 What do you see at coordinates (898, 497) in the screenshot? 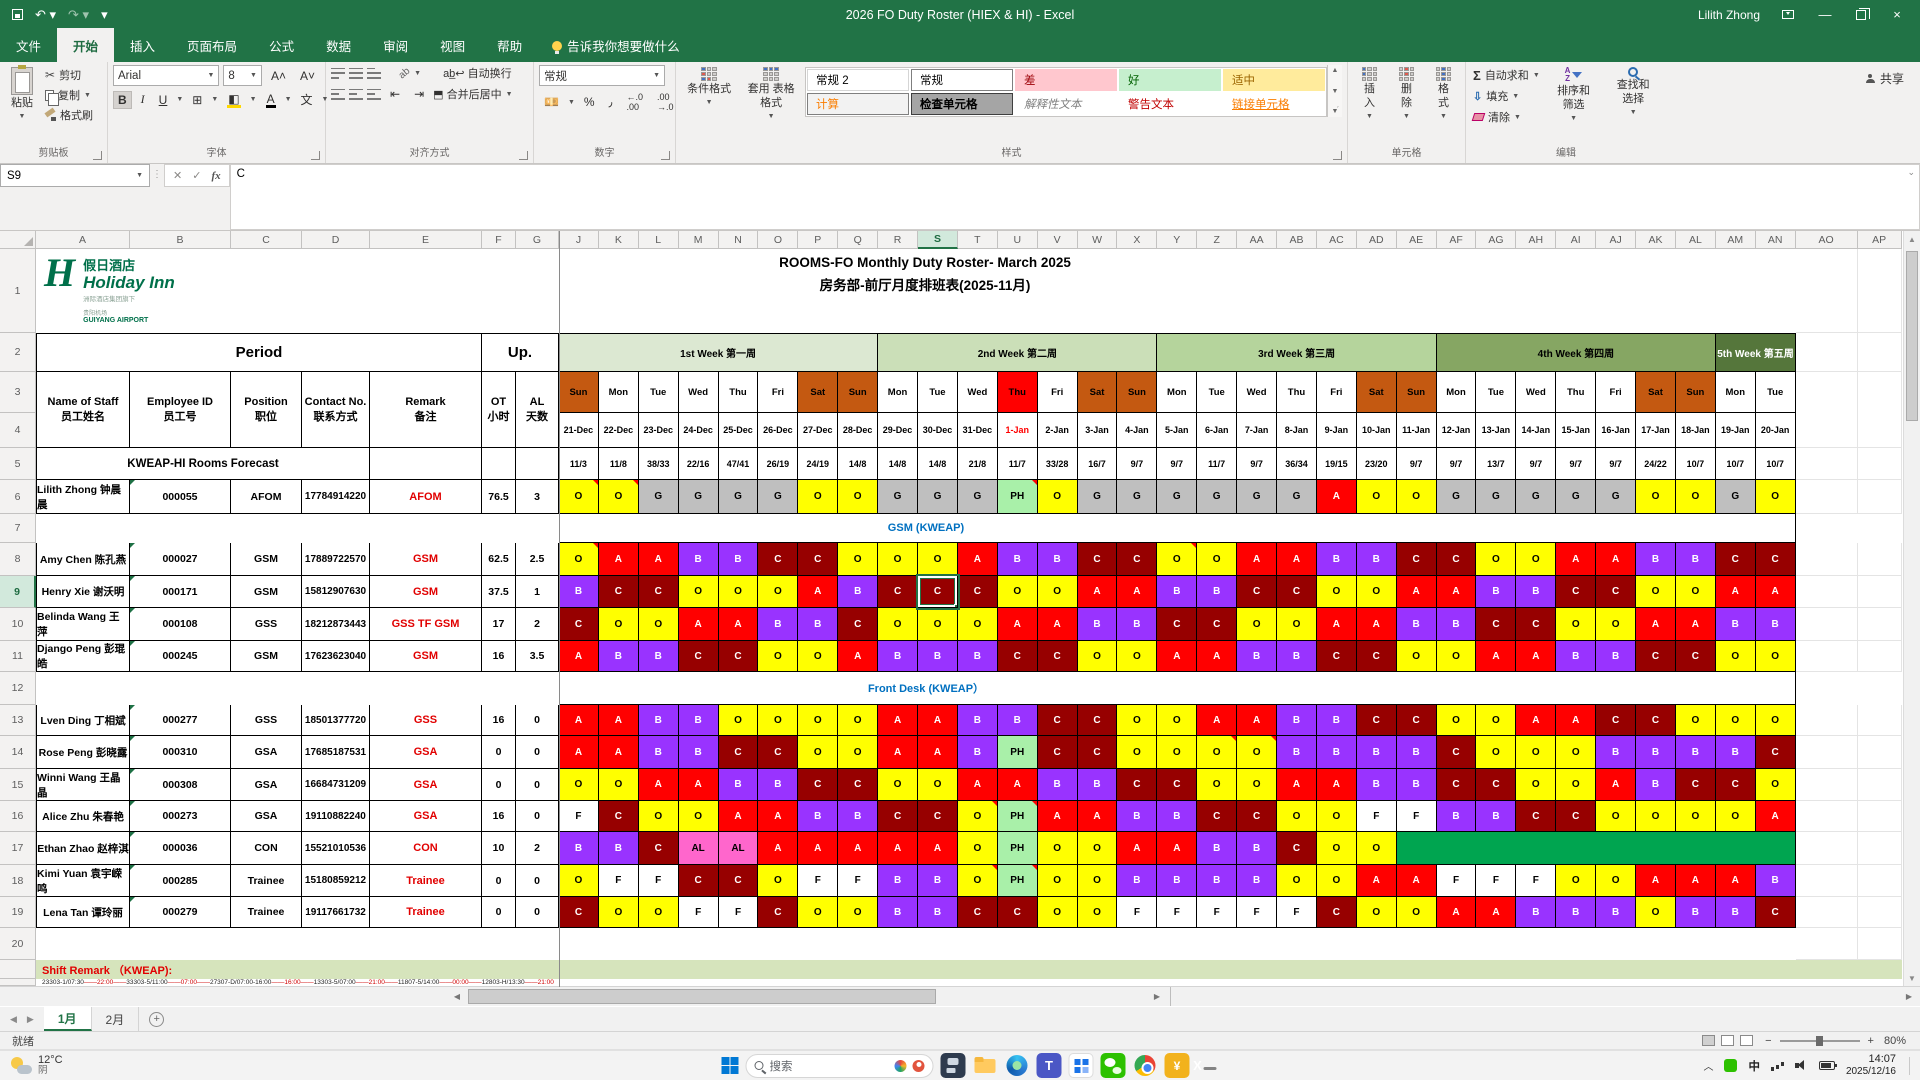
I see `shift-cell-6-R: G` at bounding box center [898, 497].